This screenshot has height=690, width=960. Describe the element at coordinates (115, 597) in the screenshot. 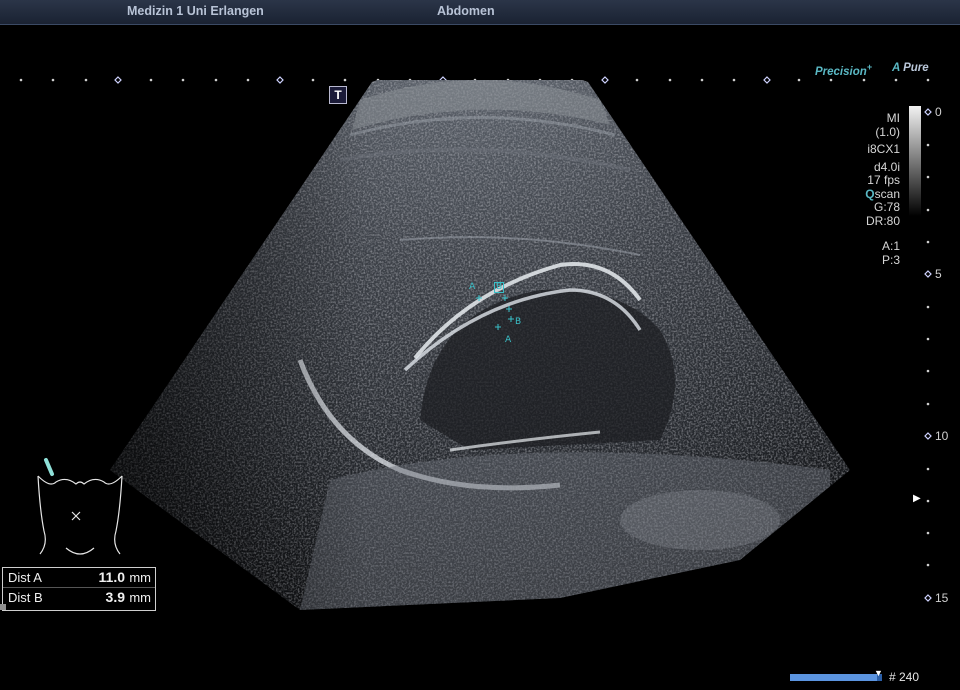

I see `measurement-value: 3.9` at that location.